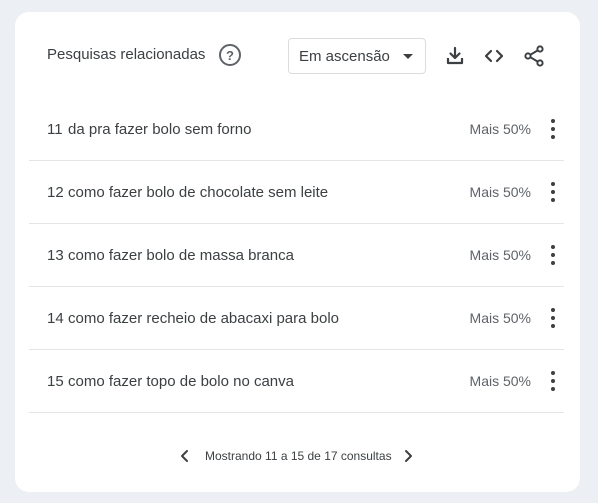 This screenshot has width=598, height=503. I want to click on help-circle-icon: ?, so click(230, 55).